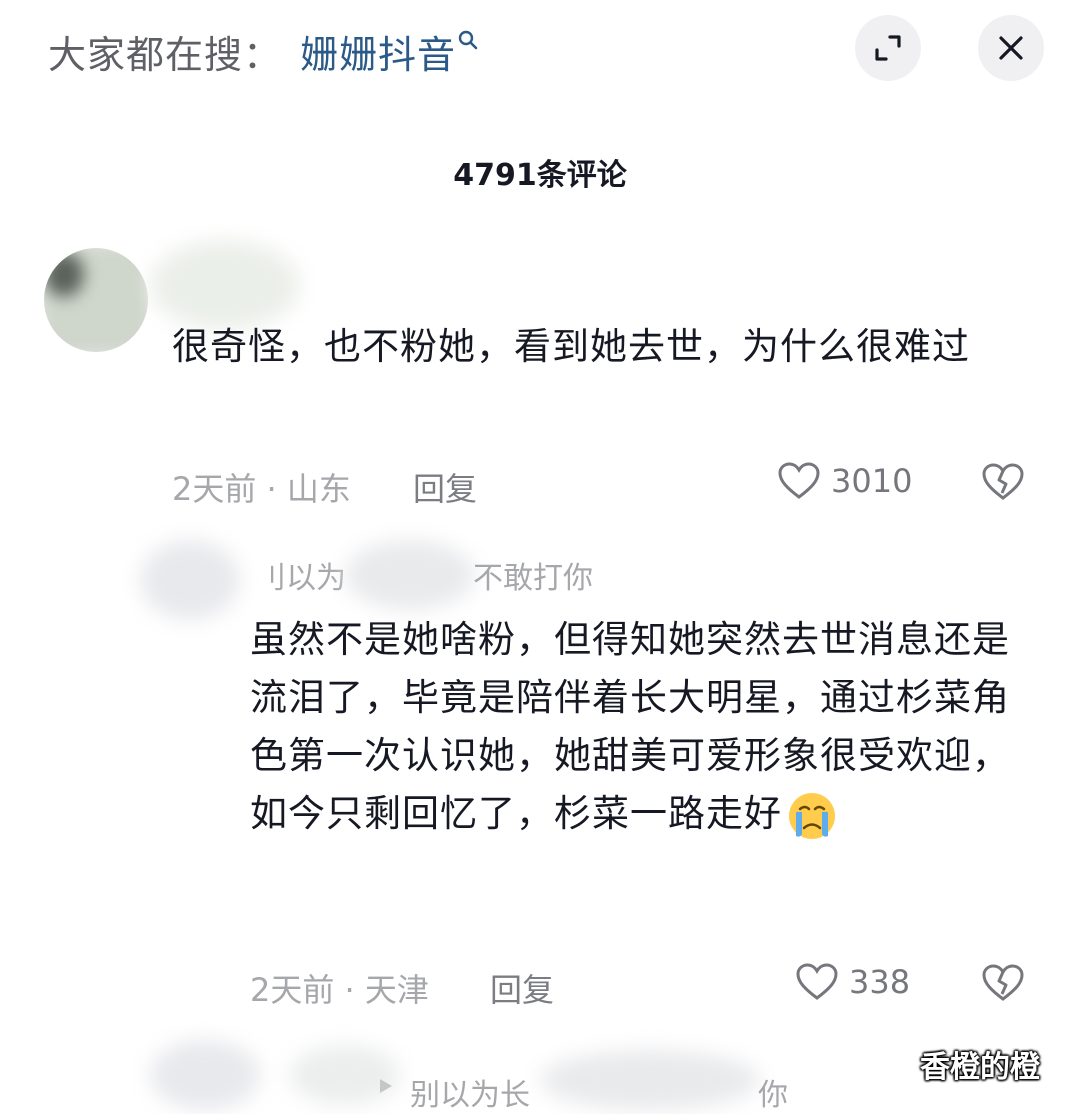 Image resolution: width=1080 pixels, height=1114 pixels. What do you see at coordinates (165, 55) in the screenshot?
I see `search-prefix-label: 大家都在搜：` at bounding box center [165, 55].